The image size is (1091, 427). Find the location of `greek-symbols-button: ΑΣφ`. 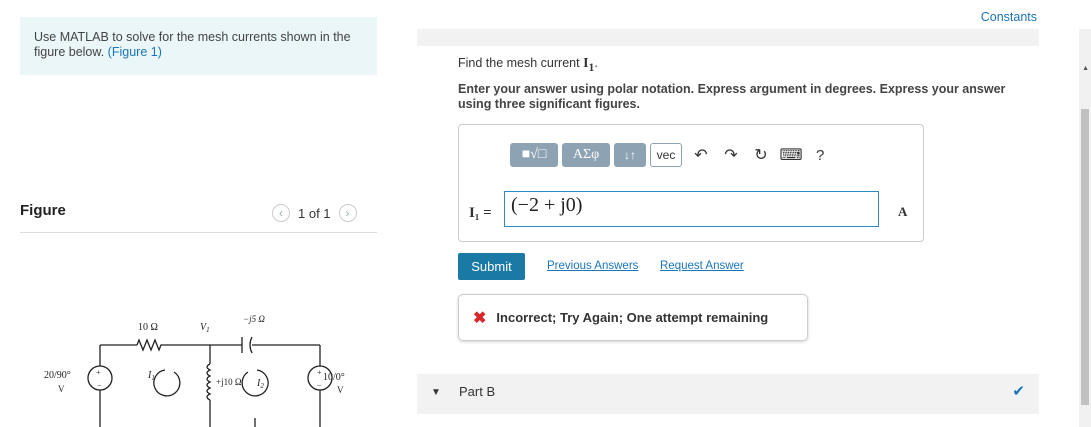

greek-symbols-button: ΑΣφ is located at coordinates (586, 155).